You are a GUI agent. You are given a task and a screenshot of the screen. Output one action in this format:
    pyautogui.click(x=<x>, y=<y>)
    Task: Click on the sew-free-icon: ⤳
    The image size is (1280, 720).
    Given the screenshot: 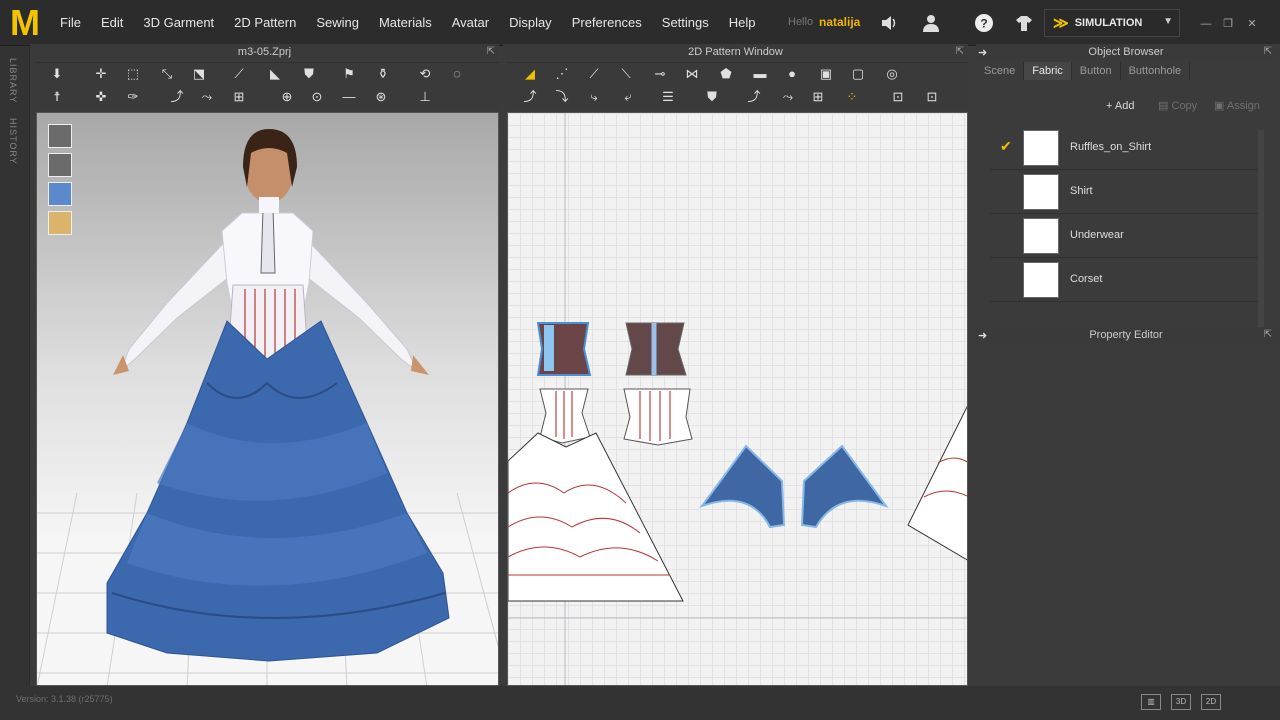 What is the action you would take?
    pyautogui.click(x=788, y=97)
    